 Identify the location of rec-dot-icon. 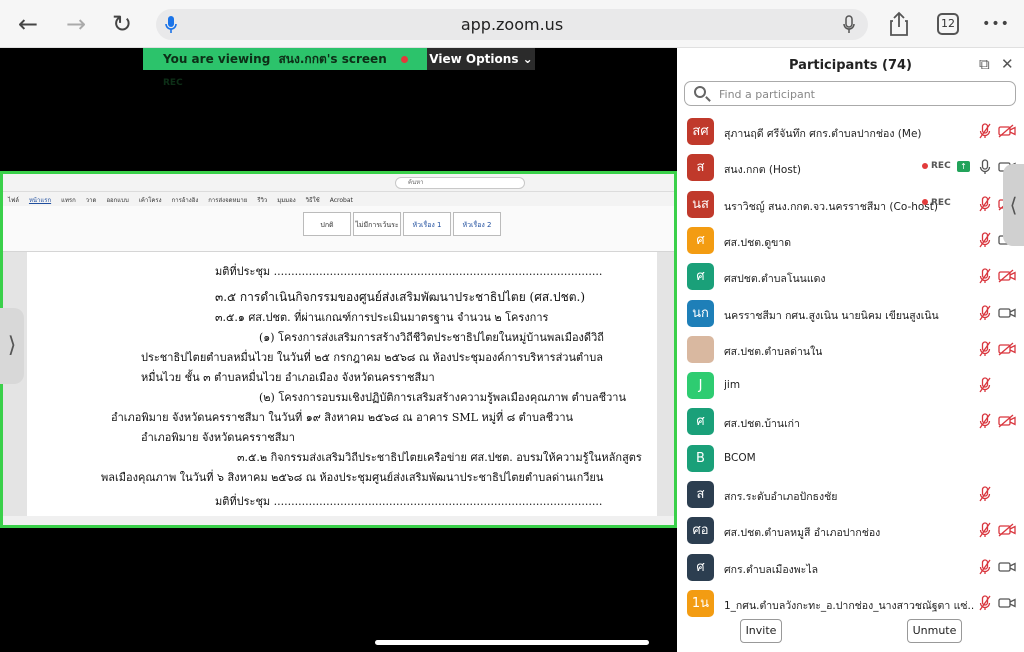
(925, 202).